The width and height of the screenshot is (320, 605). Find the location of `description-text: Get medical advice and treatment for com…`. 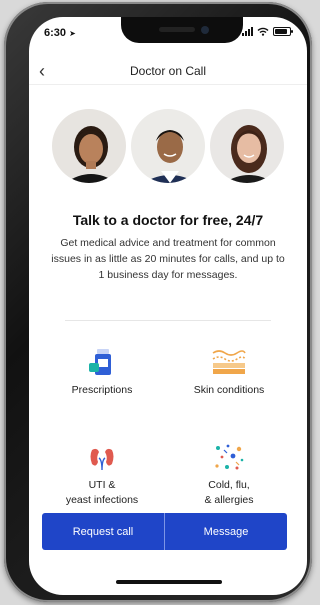

description-text: Get medical advice and treatment for com… is located at coordinates (168, 259).